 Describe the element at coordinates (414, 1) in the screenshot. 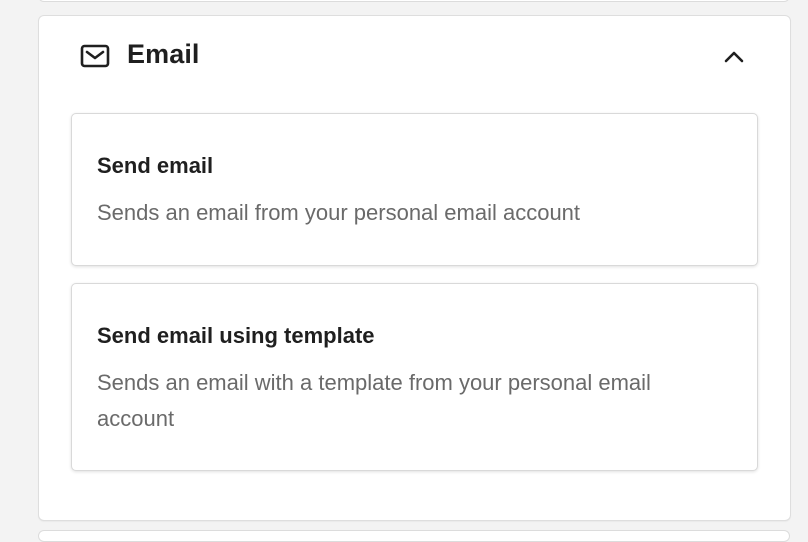

I see `previous-section-panel` at that location.